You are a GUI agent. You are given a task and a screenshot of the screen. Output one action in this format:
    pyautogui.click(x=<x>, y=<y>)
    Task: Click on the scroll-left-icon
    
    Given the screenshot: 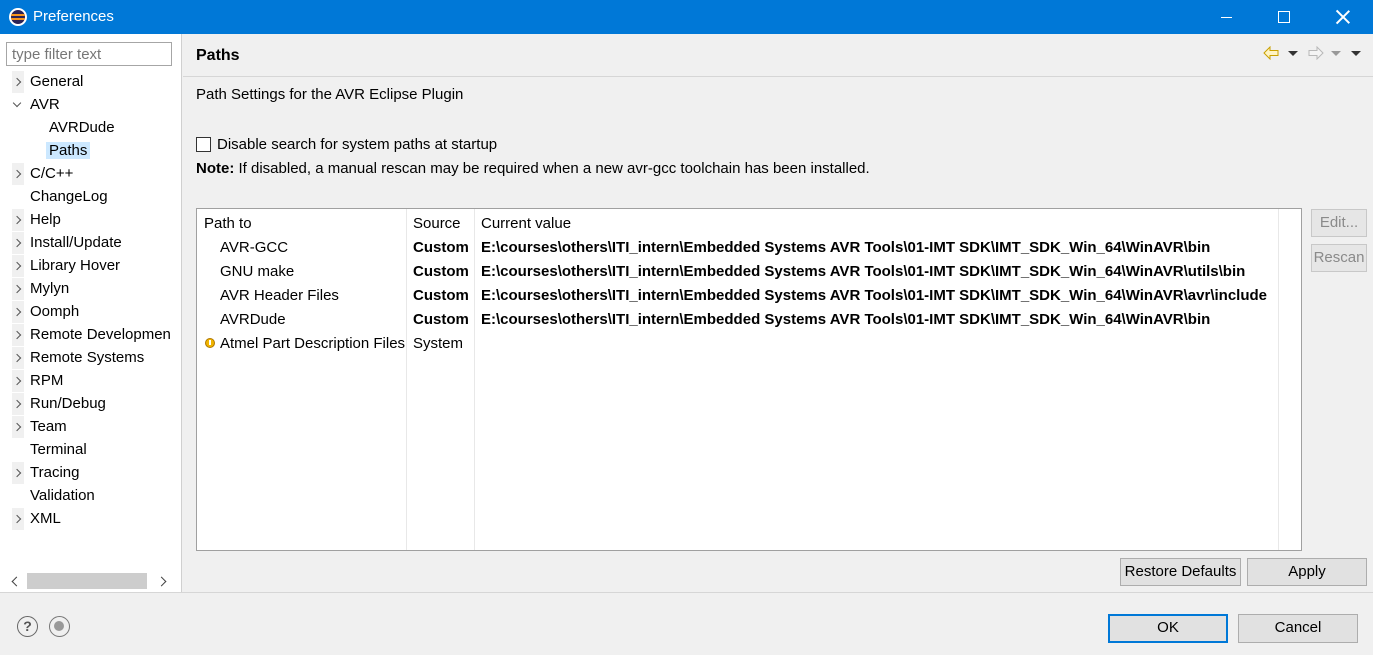 What is the action you would take?
    pyautogui.click(x=15, y=581)
    